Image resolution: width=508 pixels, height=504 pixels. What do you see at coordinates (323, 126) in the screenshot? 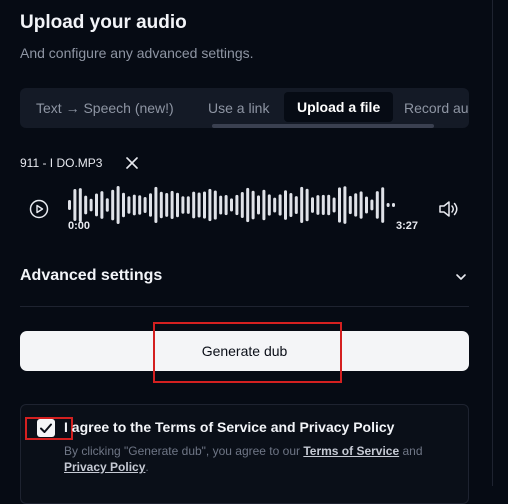
I see `tabs-scrollbar` at bounding box center [323, 126].